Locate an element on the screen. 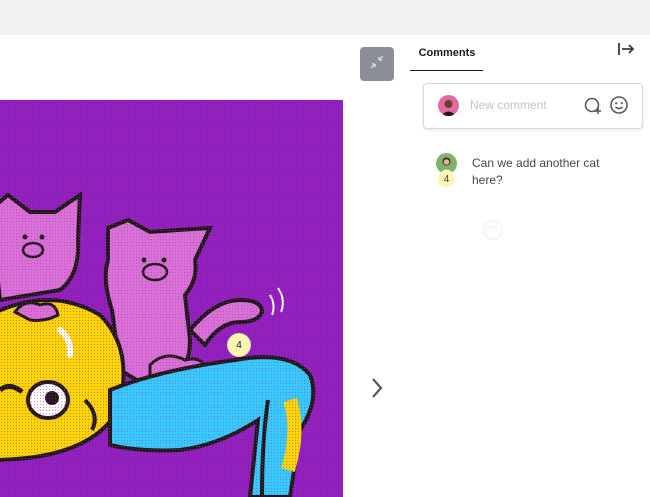  comment-thread: 4 Can we add another cat here? is located at coordinates (536, 178).